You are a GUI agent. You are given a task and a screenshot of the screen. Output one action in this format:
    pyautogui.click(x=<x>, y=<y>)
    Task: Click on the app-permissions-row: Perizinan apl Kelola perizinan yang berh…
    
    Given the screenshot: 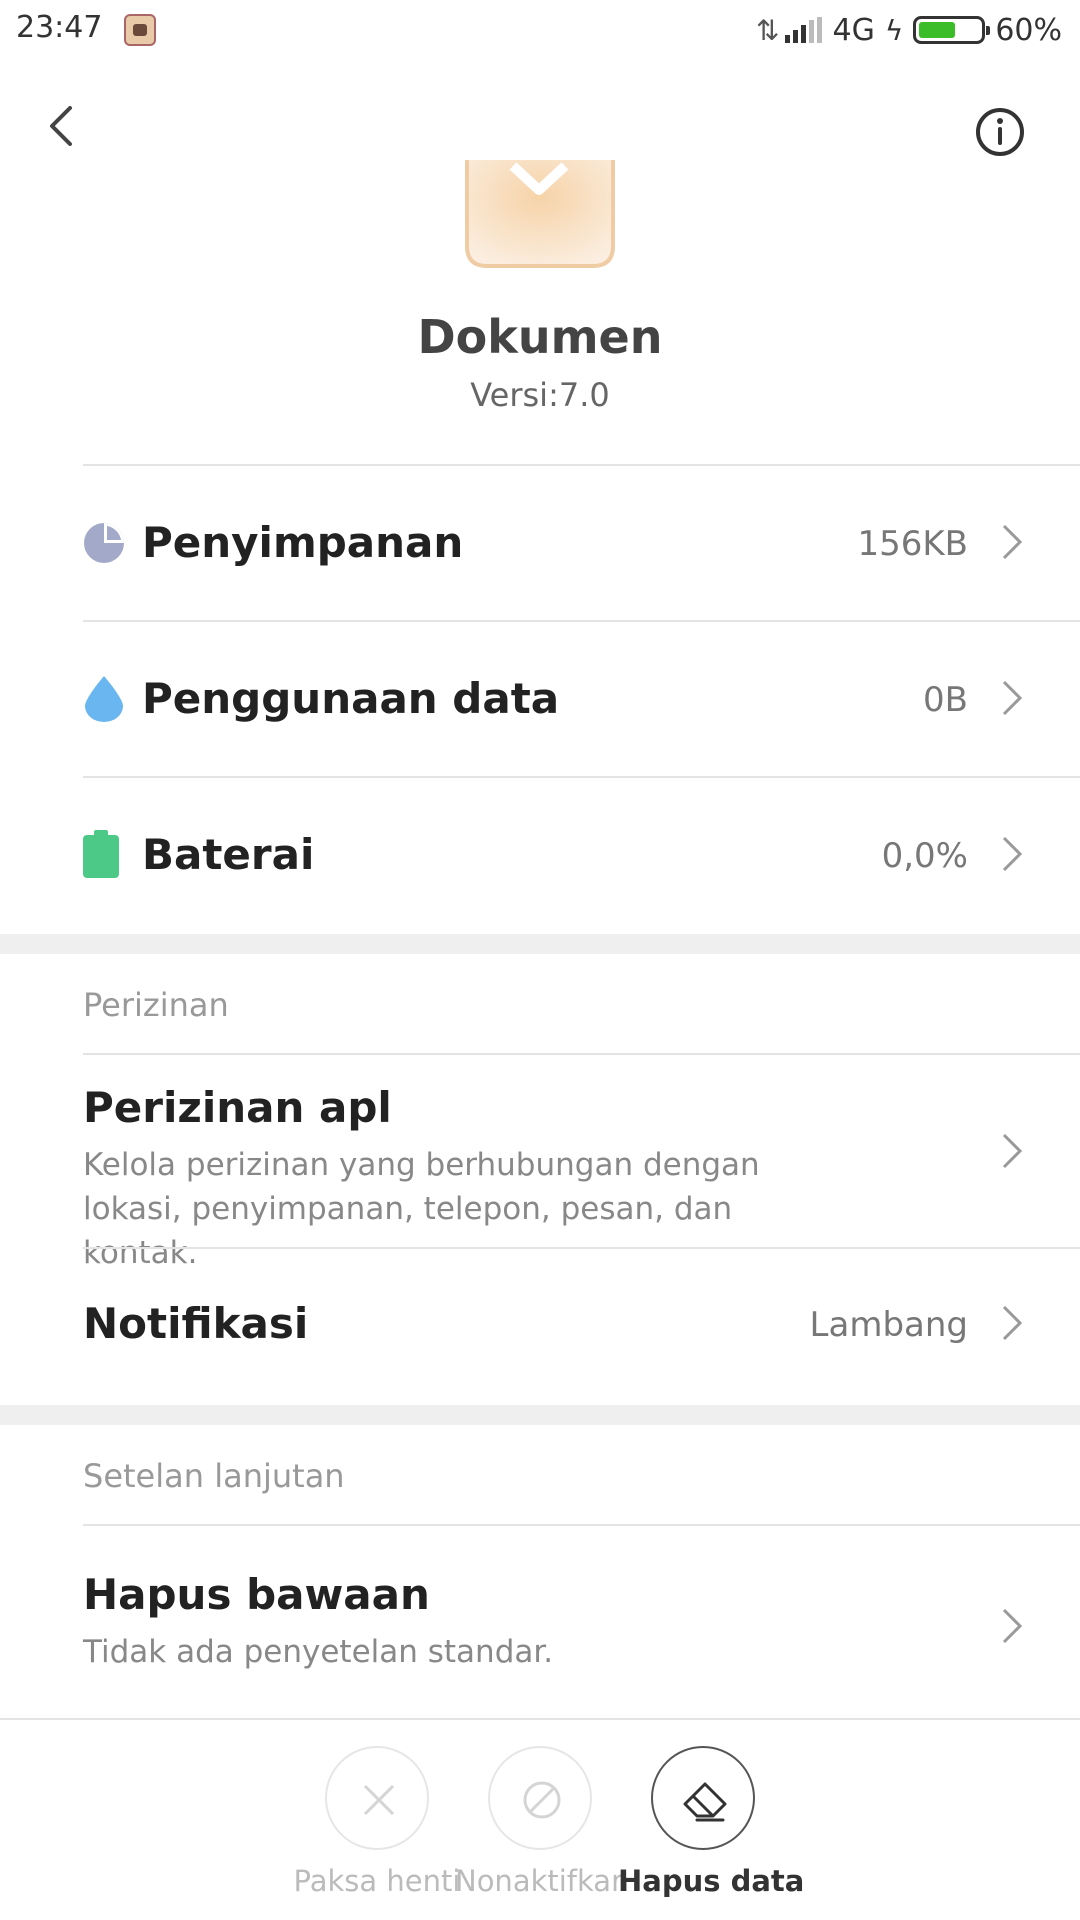 What is the action you would take?
    pyautogui.click(x=540, y=1163)
    